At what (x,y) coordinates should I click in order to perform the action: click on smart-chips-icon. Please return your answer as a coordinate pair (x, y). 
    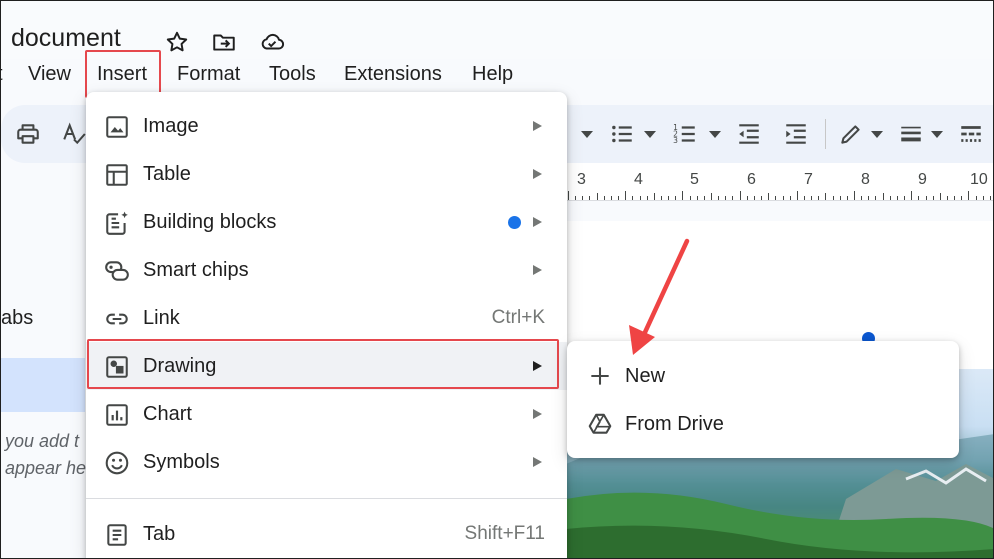
    Looking at the image, I should click on (117, 271).